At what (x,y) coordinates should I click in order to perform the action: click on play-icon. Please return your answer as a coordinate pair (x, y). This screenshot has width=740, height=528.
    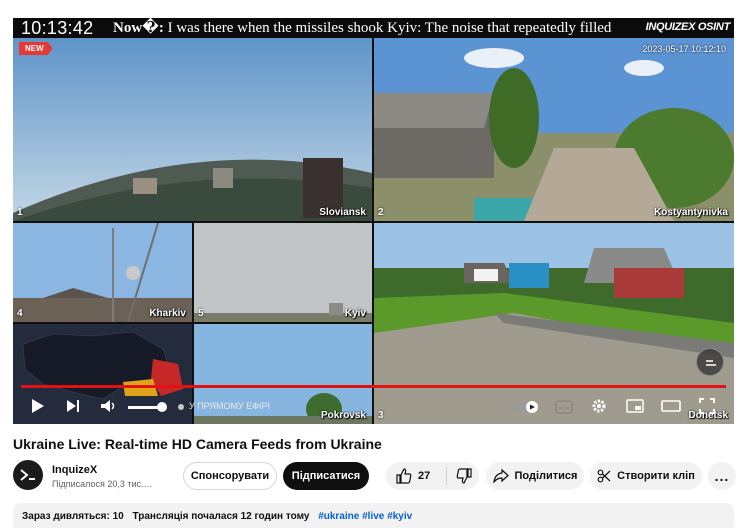
    Looking at the image, I should click on (38, 406).